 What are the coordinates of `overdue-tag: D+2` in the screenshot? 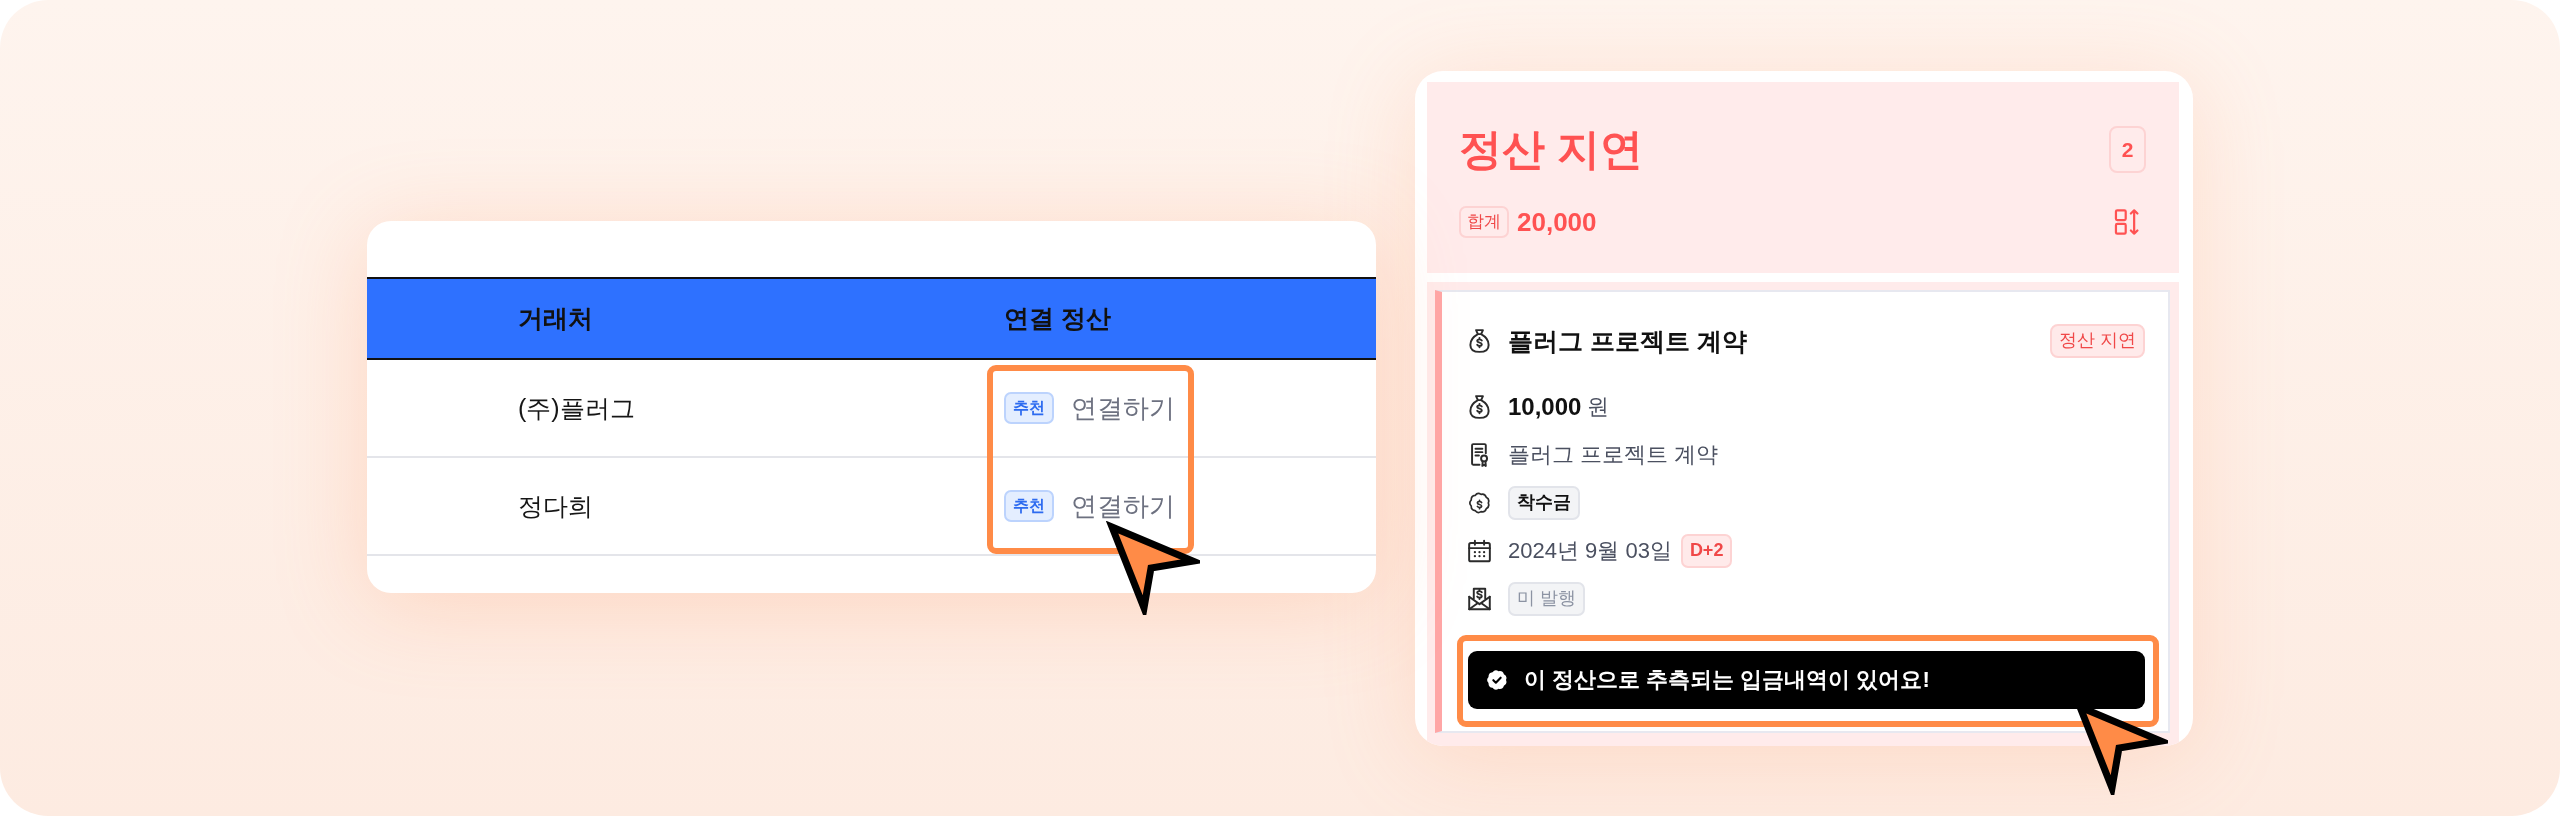 It's located at (1706, 551).